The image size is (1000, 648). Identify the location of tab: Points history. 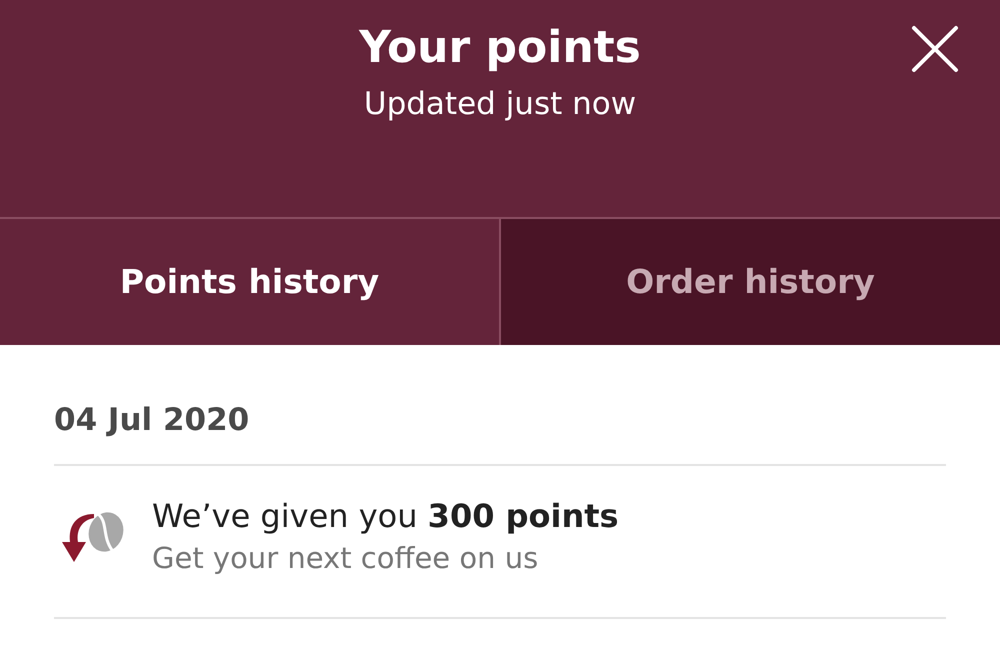
(249, 282).